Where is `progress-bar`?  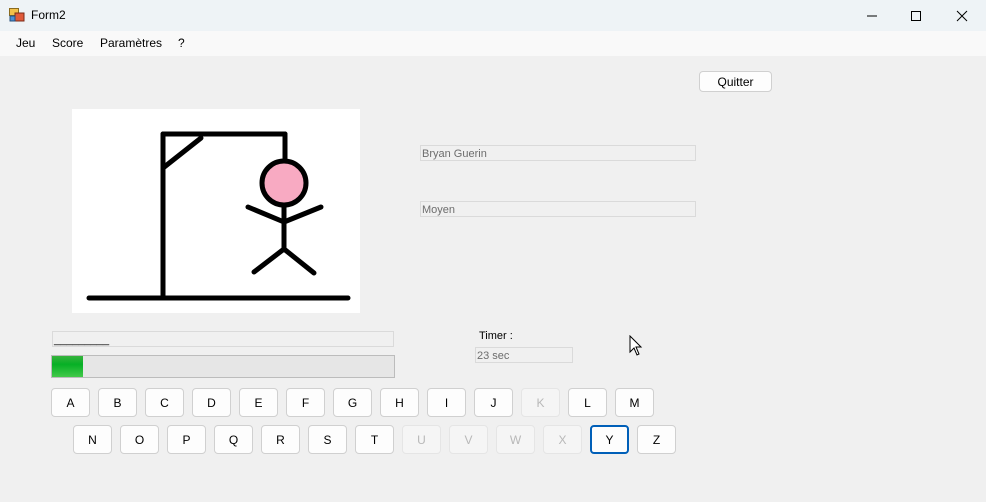 progress-bar is located at coordinates (223, 366).